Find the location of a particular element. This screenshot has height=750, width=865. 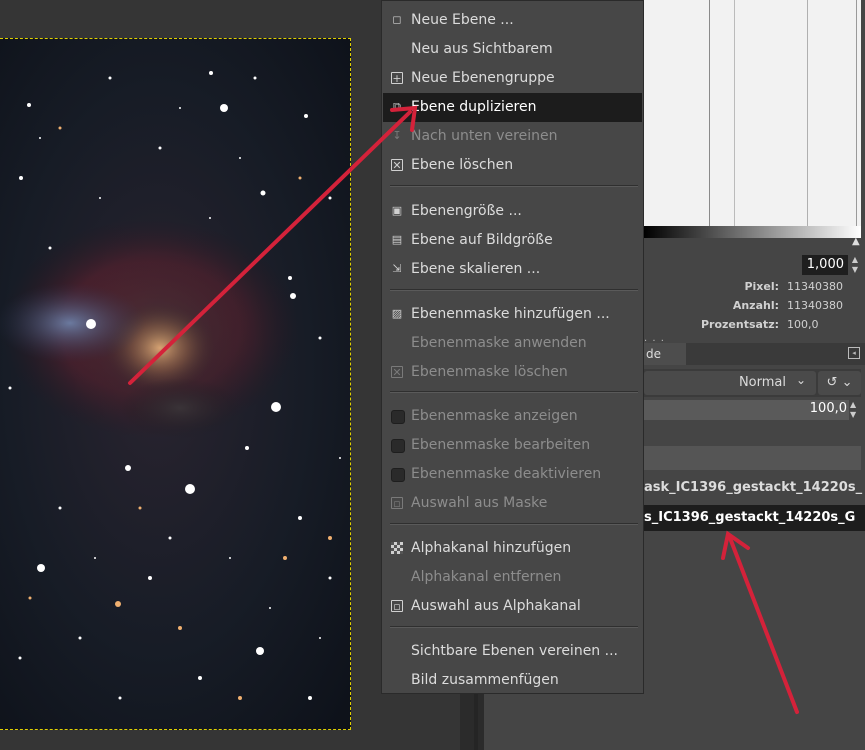

delete-layer-icon: ✕ is located at coordinates (397, 165).